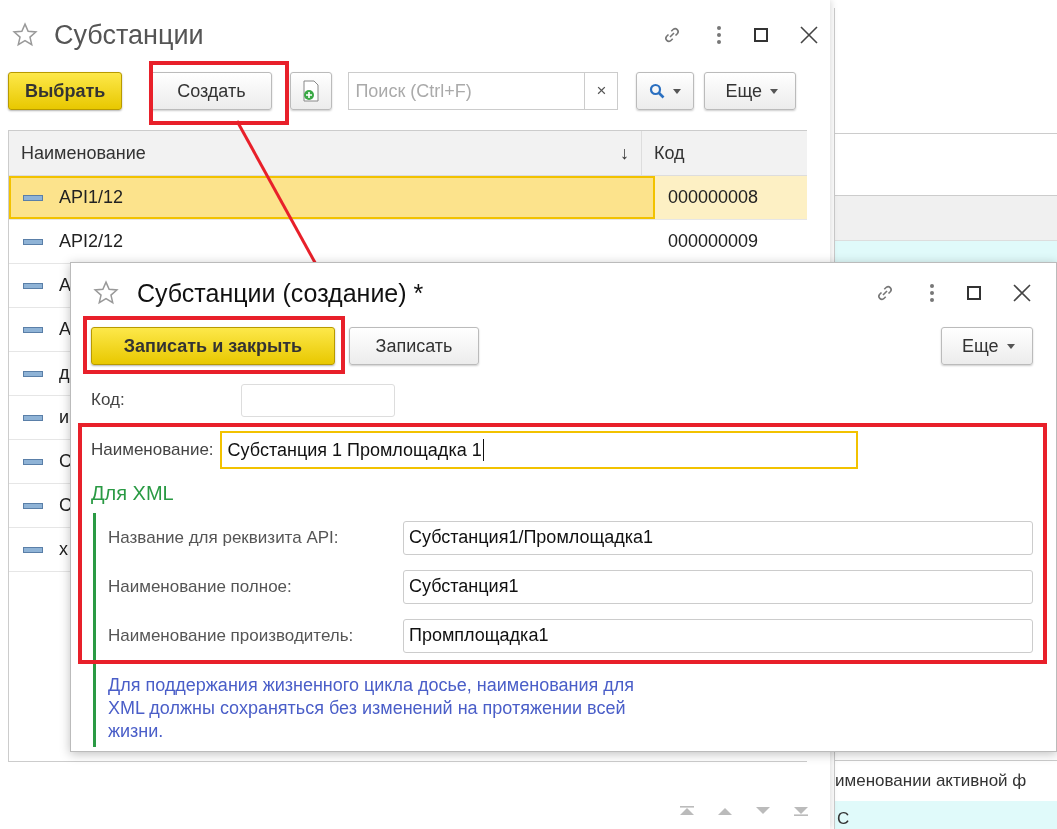 This screenshot has width=1057, height=829. I want to click on column-header: Код, so click(724, 153).